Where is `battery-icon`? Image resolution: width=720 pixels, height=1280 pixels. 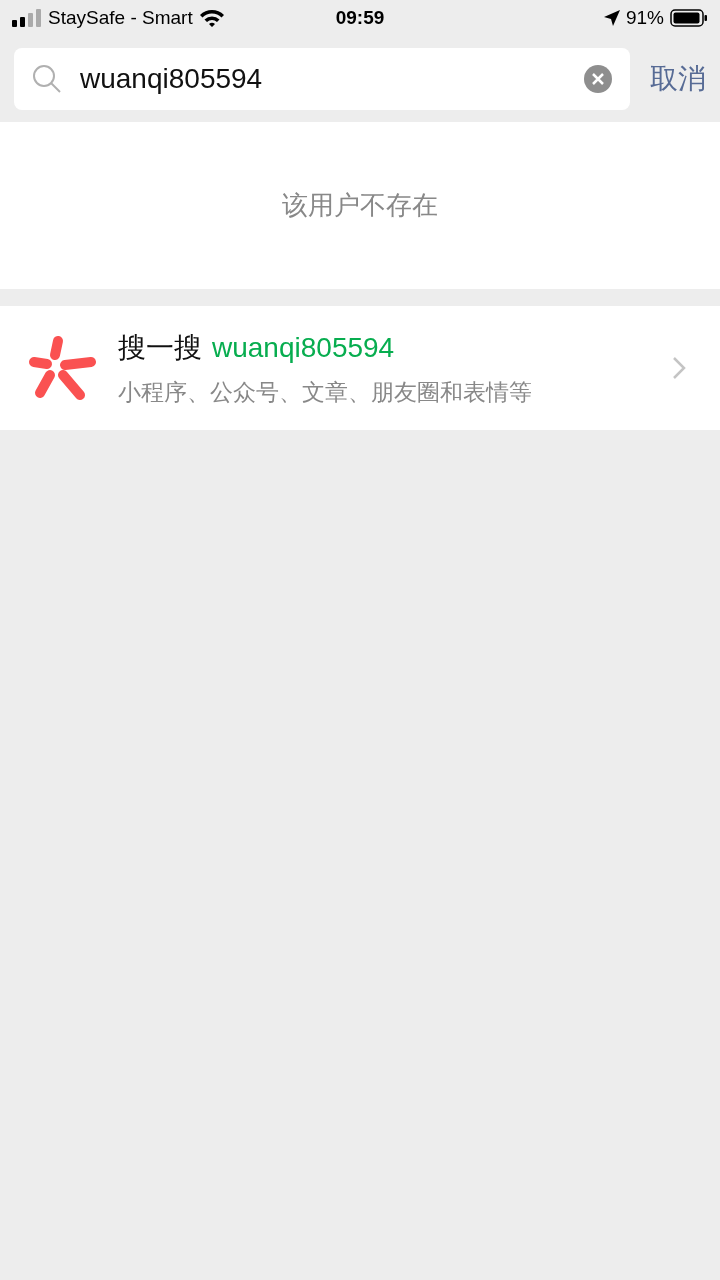 battery-icon is located at coordinates (689, 18).